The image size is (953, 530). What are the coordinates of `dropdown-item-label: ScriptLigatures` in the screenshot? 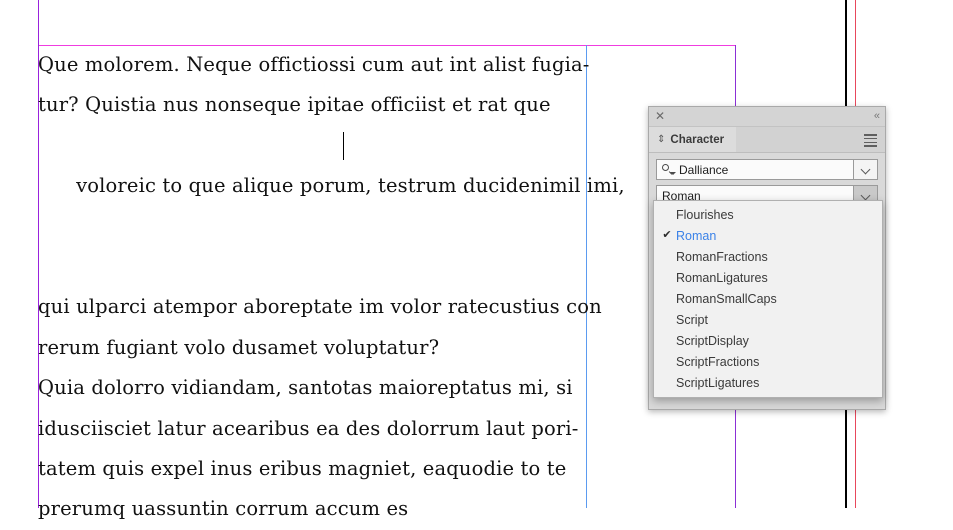 It's located at (718, 382).